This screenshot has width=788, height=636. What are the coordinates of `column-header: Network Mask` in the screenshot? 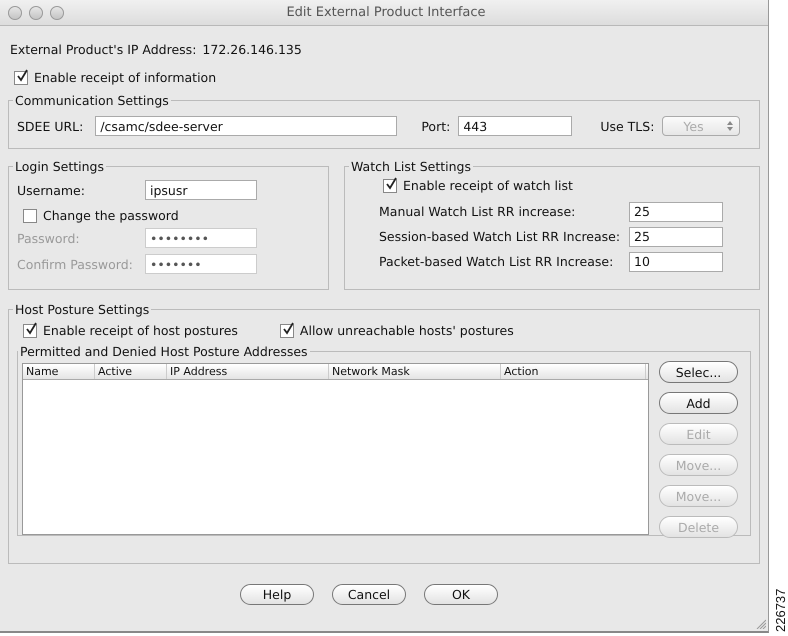 It's located at (415, 371).